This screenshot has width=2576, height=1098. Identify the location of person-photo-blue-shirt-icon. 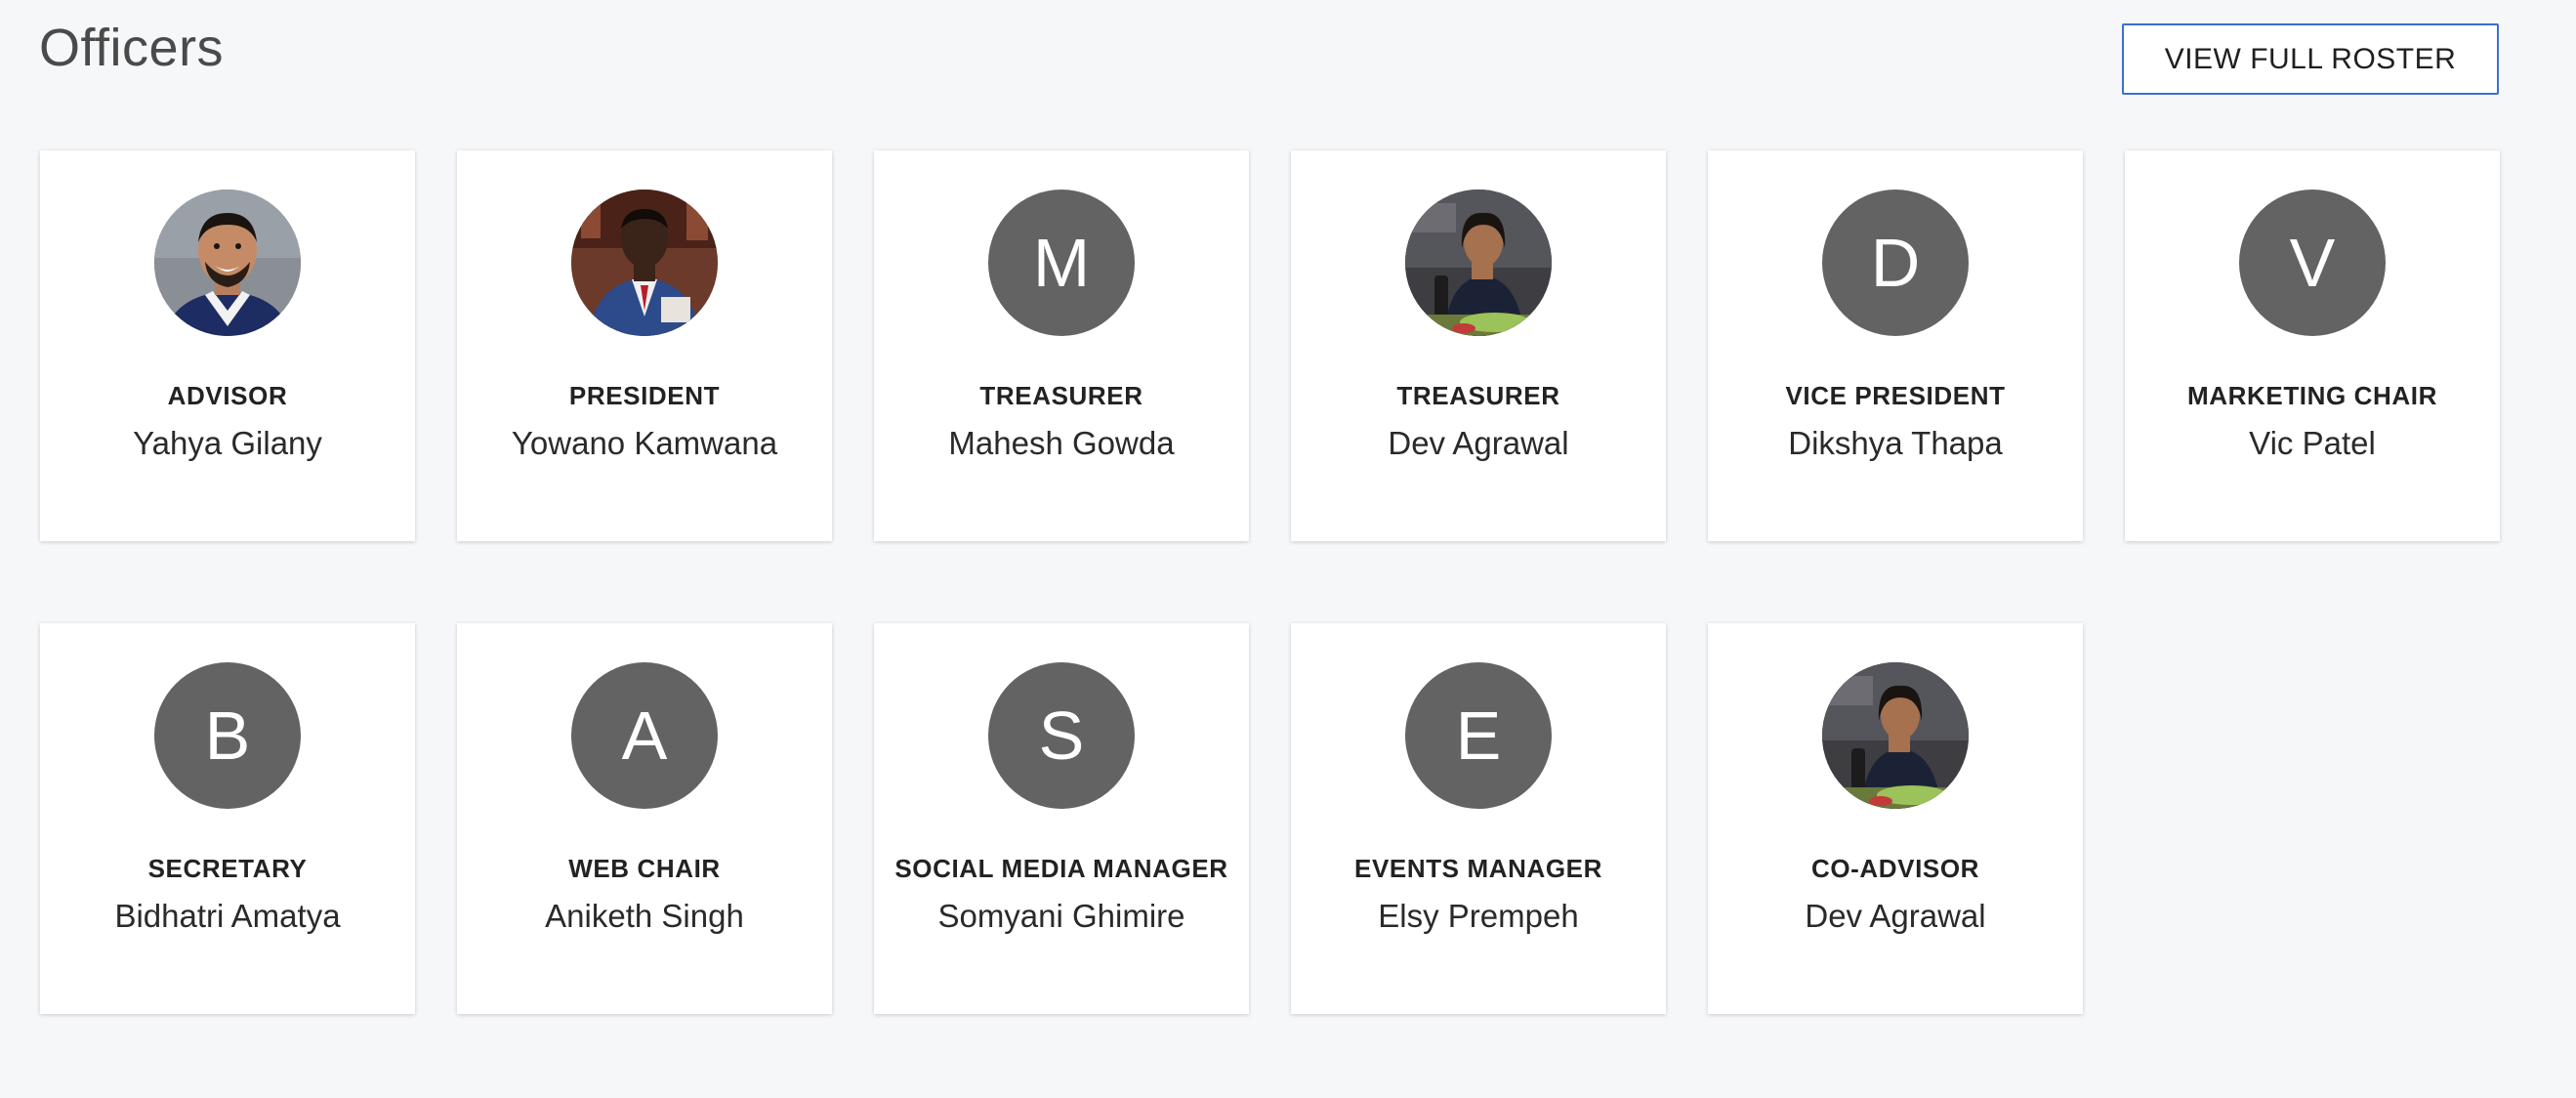
(227, 263).